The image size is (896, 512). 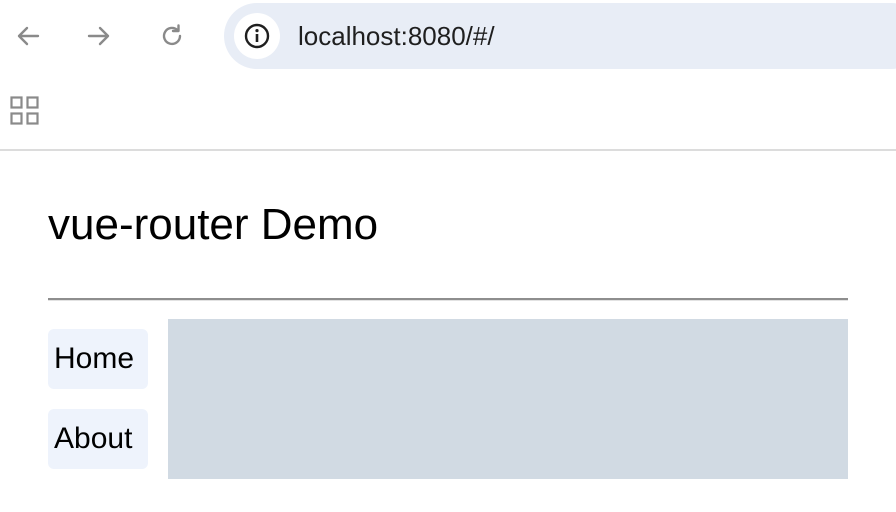 I want to click on apps-grid-icon, so click(x=25, y=111).